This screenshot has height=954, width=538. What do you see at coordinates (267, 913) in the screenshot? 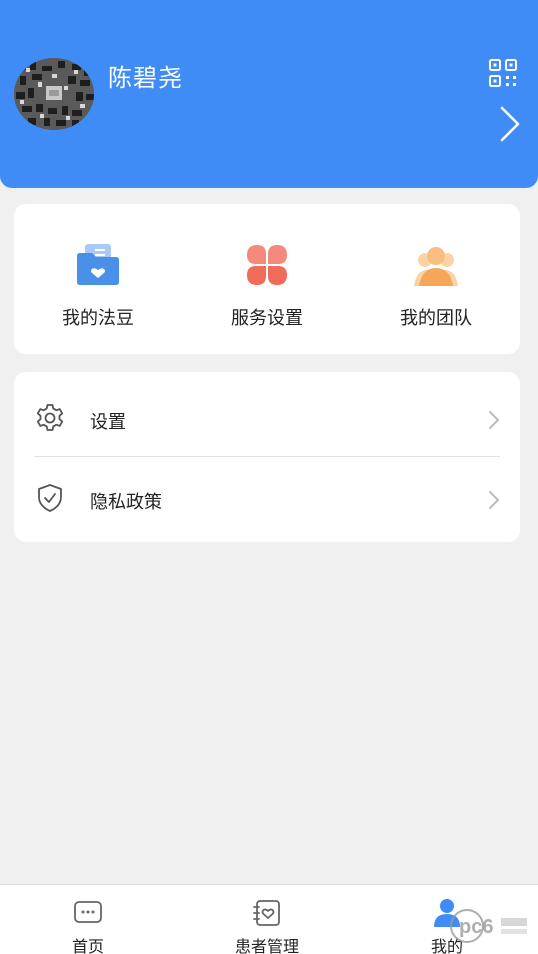
I see `heart-doc-icon` at bounding box center [267, 913].